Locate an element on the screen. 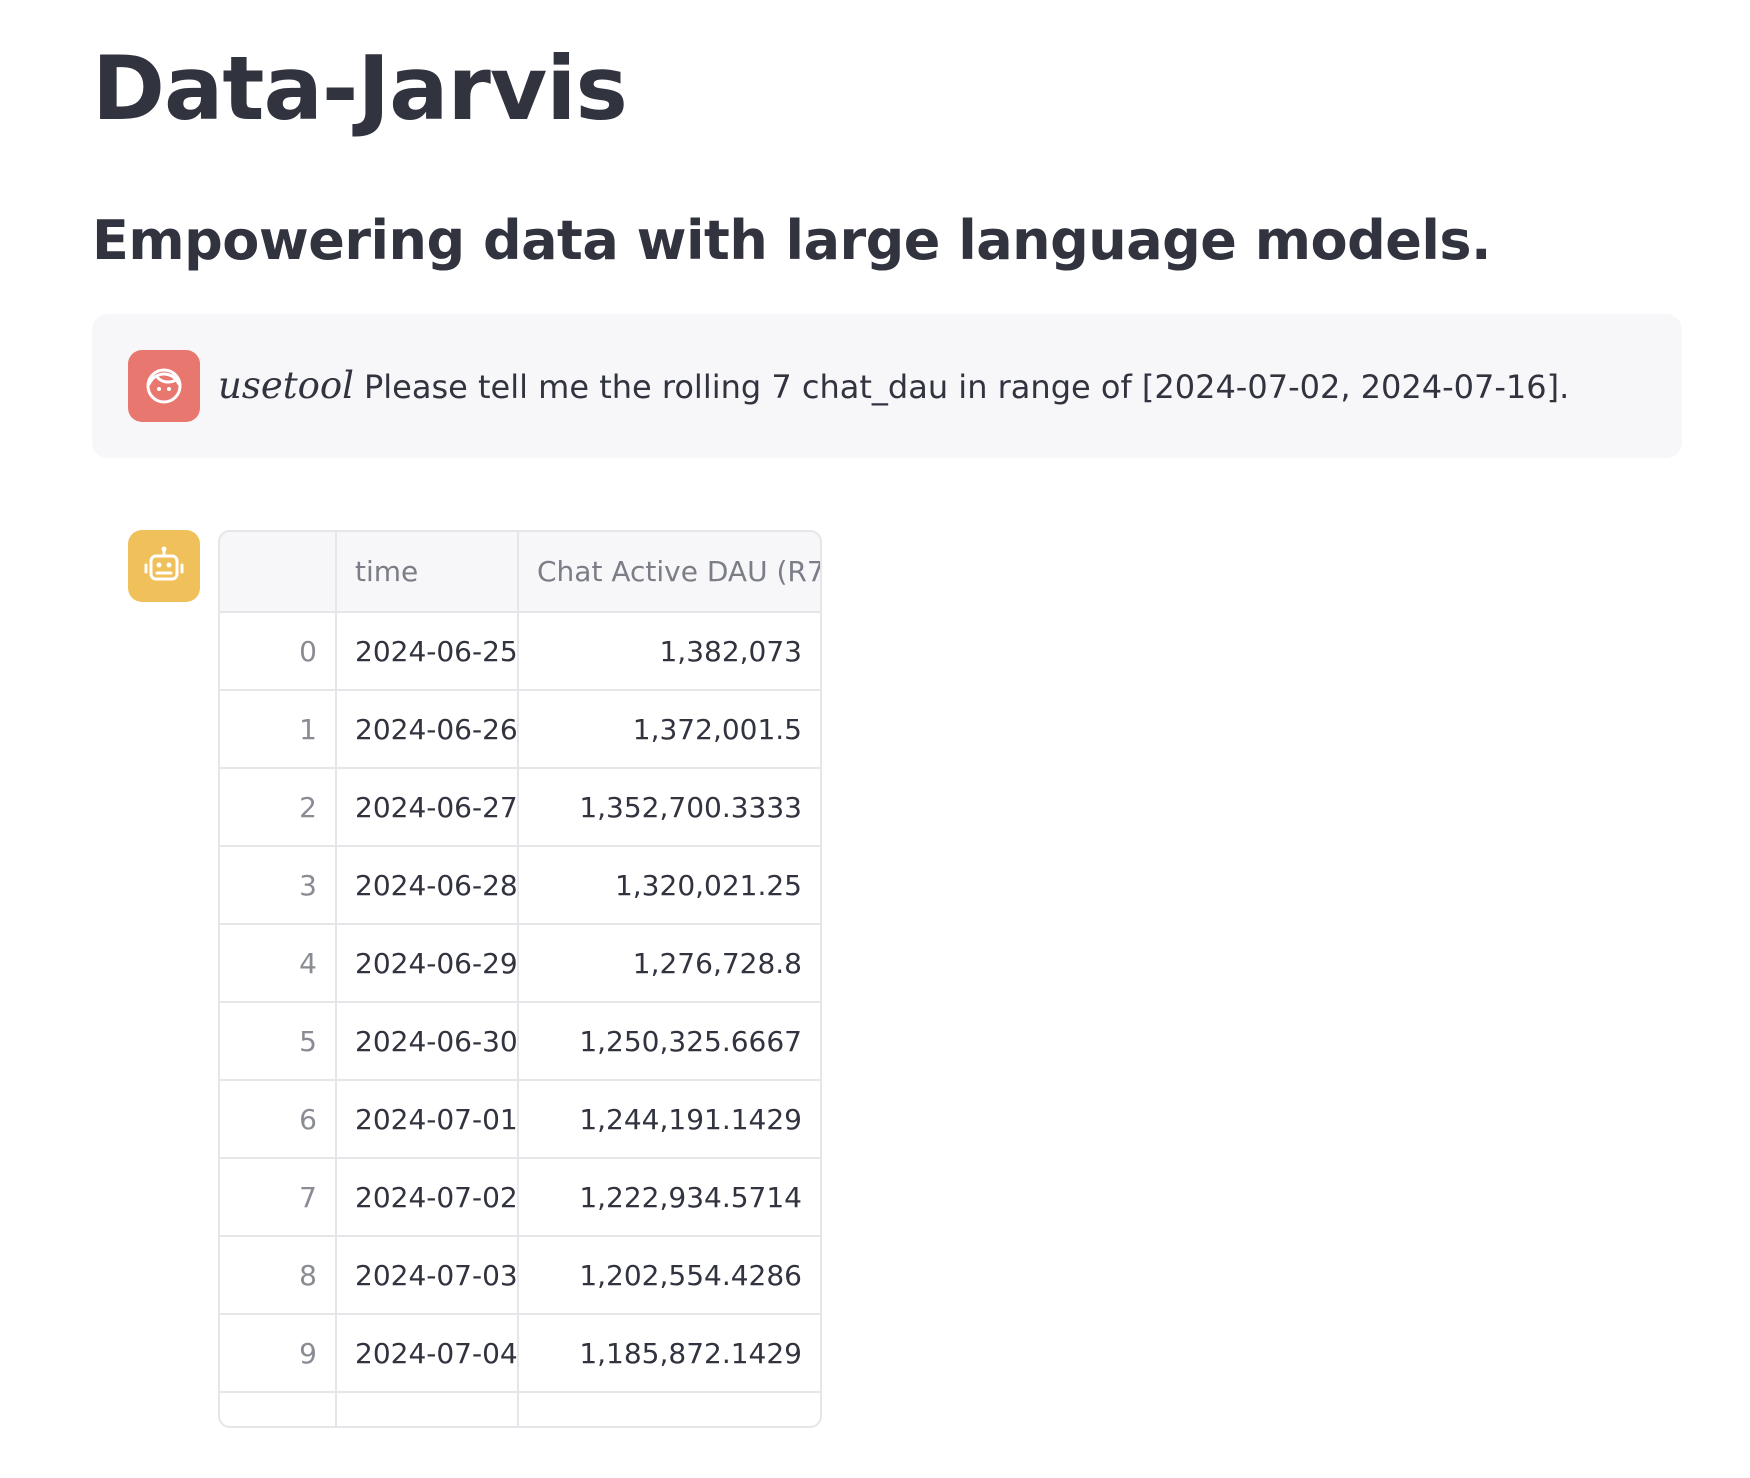  row-time-cell: 2024-06-26 is located at coordinates (427, 729).